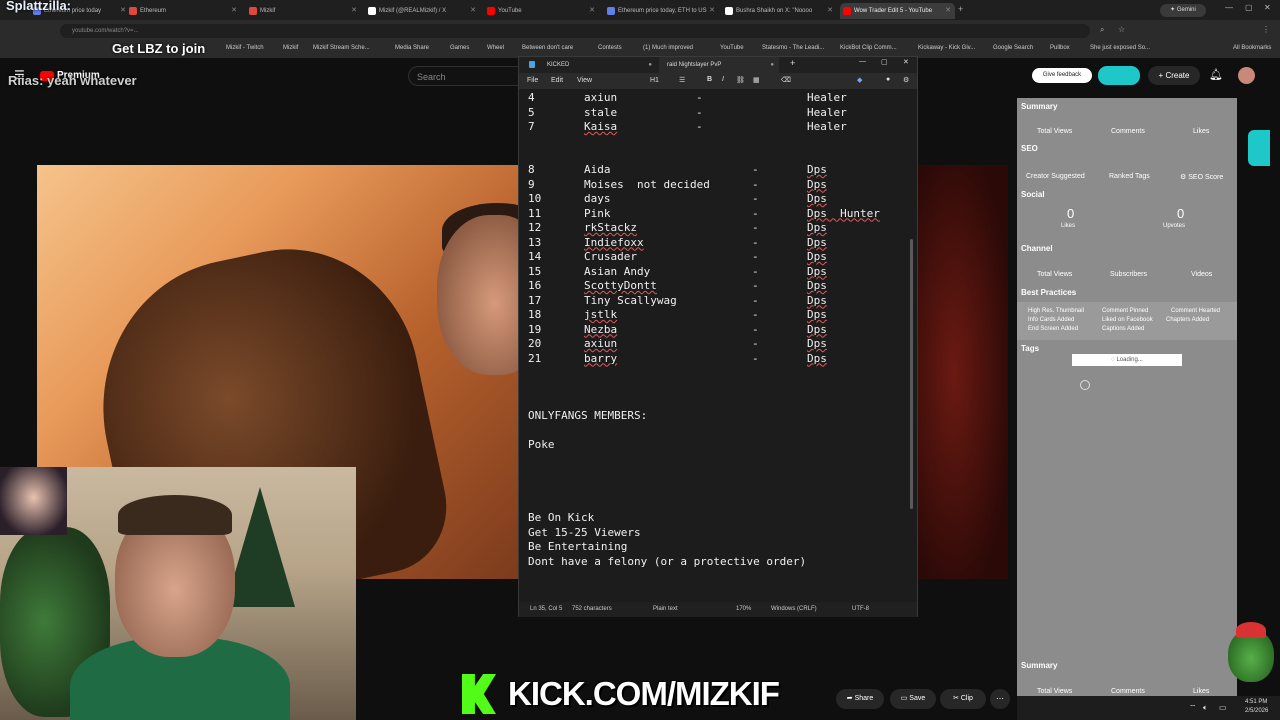 This screenshot has height=720, width=1280. Describe the element at coordinates (723, 79) in the screenshot. I see `italic-icon: I` at that location.